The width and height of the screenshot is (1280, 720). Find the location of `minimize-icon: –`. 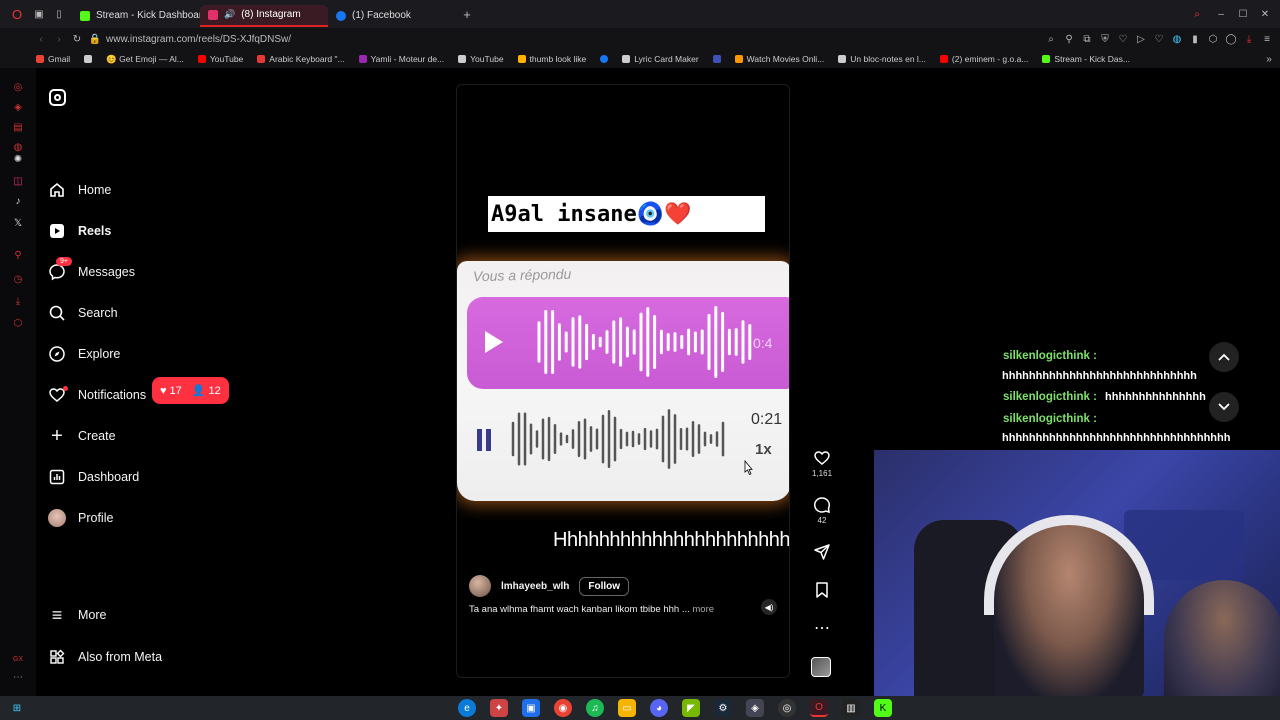

minimize-icon: – is located at coordinates (1221, 14).